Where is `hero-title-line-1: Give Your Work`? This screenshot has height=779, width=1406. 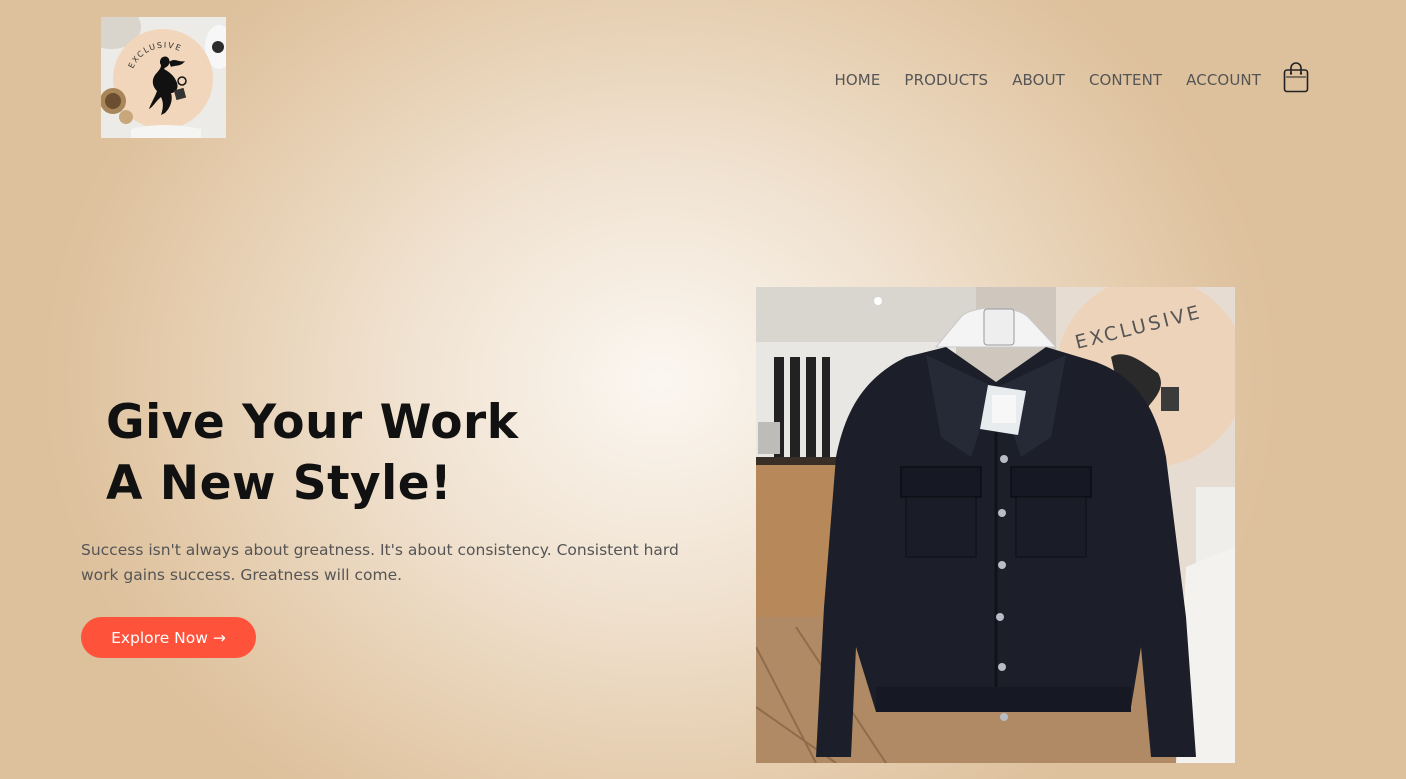 hero-title-line-1: Give Your Work is located at coordinates (312, 422).